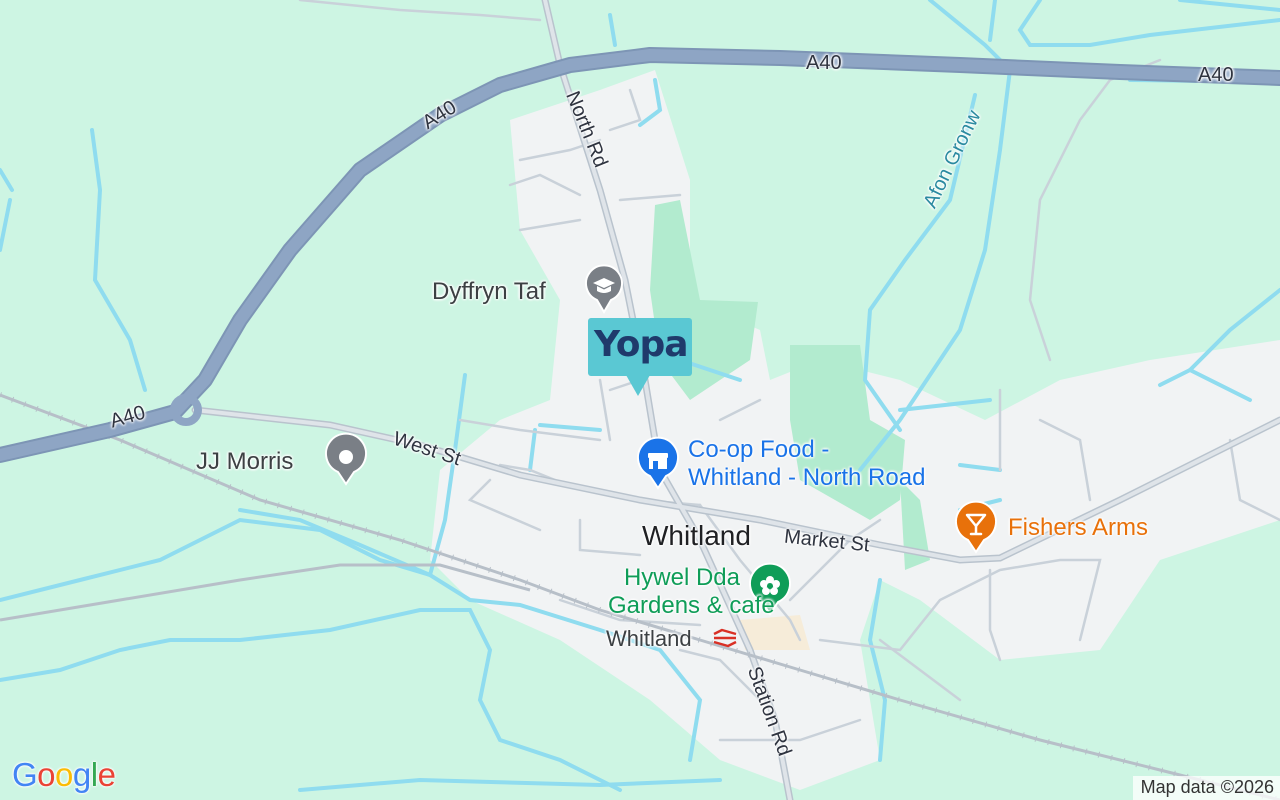 Image resolution: width=1280 pixels, height=800 pixels. Describe the element at coordinates (94, 774) in the screenshot. I see `google-logo-letter: l` at that location.